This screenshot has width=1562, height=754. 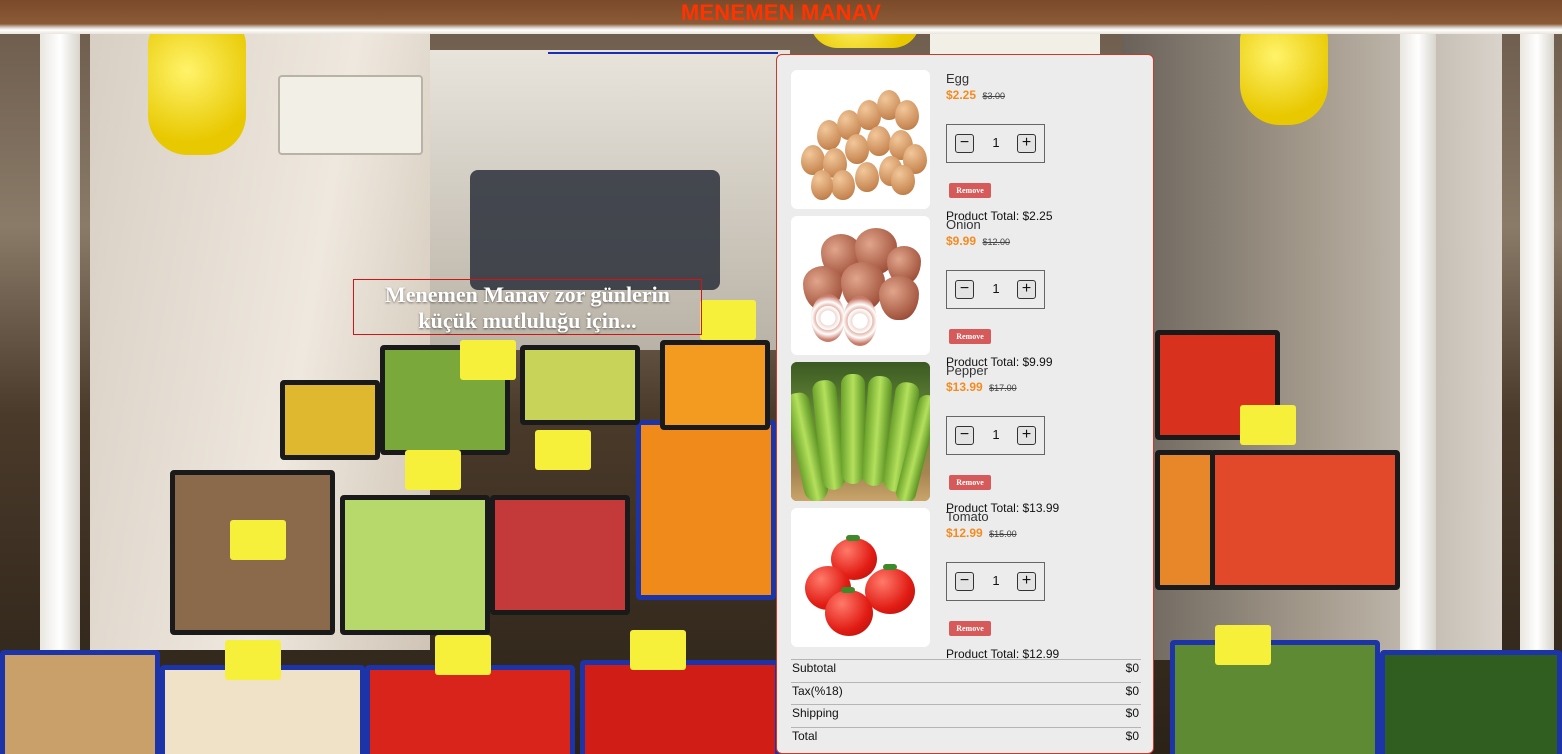 I want to click on summary-label: Total, so click(x=805, y=736).